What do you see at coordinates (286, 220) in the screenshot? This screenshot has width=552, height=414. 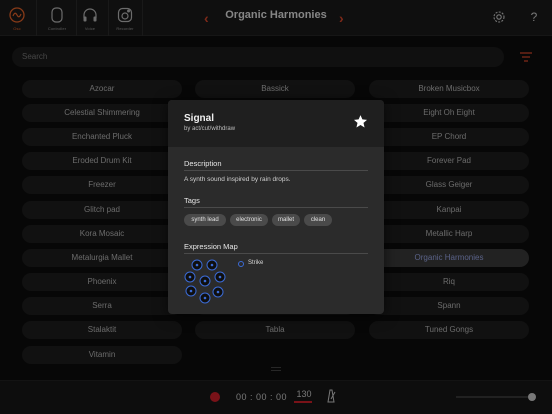 I see `tag-chip: mallet` at bounding box center [286, 220].